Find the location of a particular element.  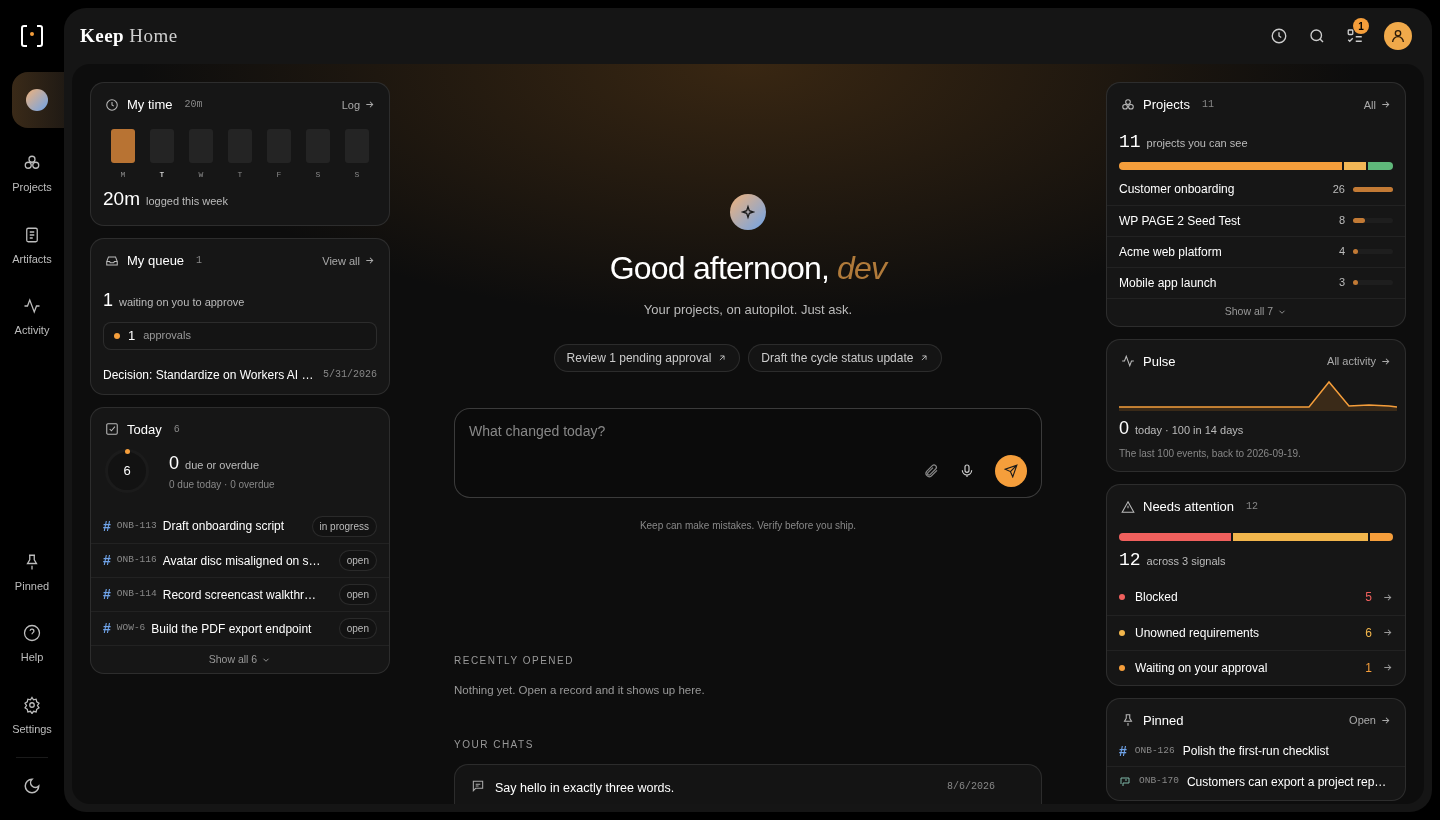

inbox-icon is located at coordinates (112, 260).